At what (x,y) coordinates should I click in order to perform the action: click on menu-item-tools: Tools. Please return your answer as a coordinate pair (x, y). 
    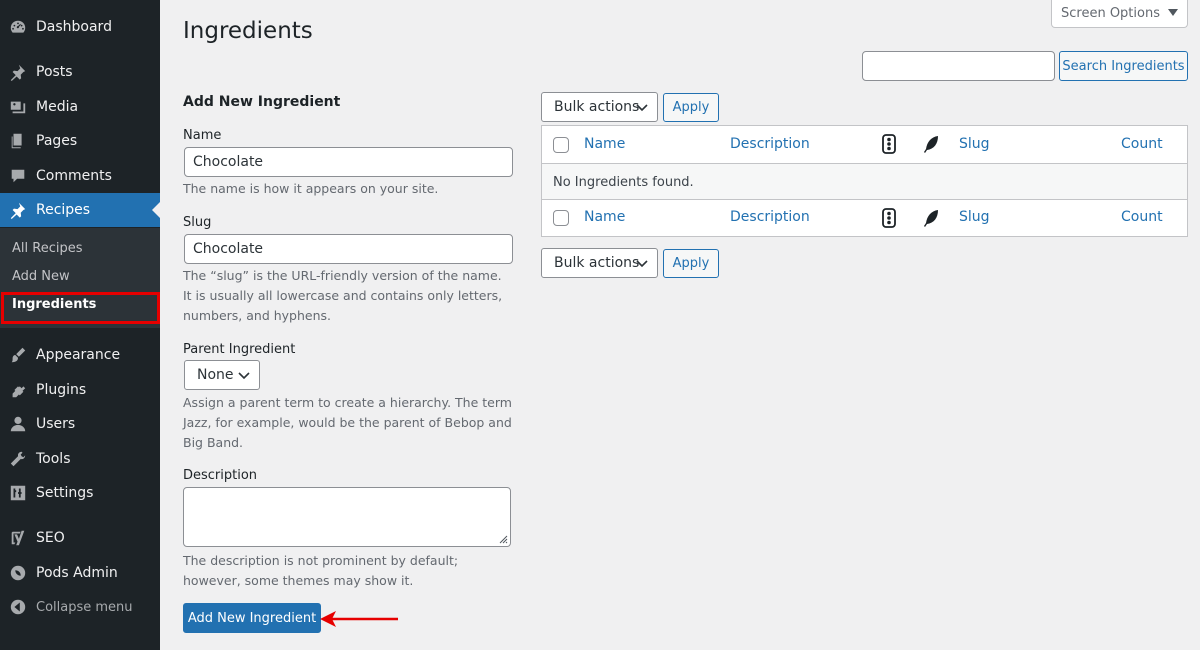
    Looking at the image, I should click on (80, 459).